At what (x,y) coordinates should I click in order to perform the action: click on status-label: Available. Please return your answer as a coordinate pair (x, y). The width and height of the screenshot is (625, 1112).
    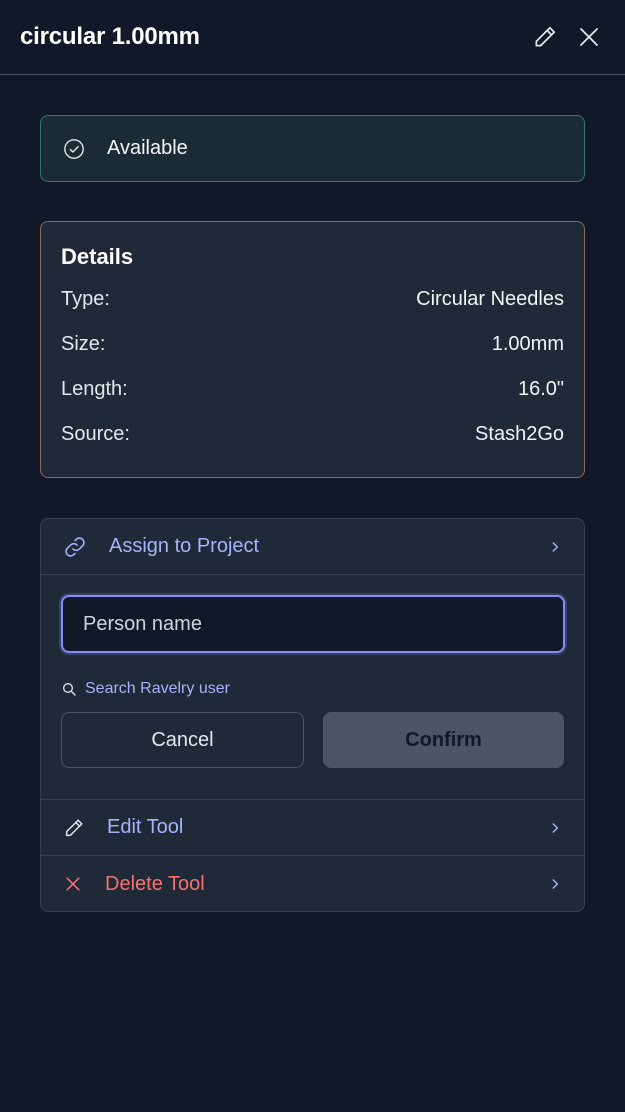
    Looking at the image, I should click on (147, 148).